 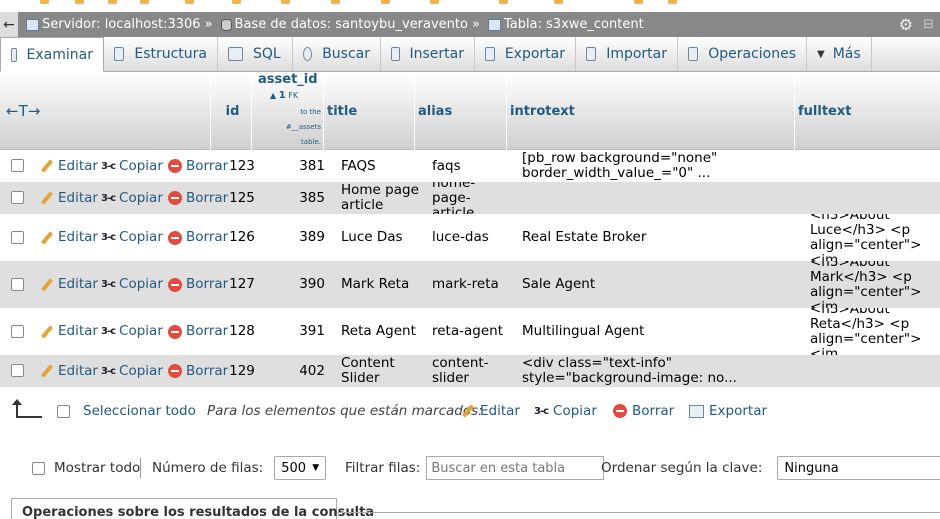 I want to click on tab-structure: Estructura, so click(x=161, y=54).